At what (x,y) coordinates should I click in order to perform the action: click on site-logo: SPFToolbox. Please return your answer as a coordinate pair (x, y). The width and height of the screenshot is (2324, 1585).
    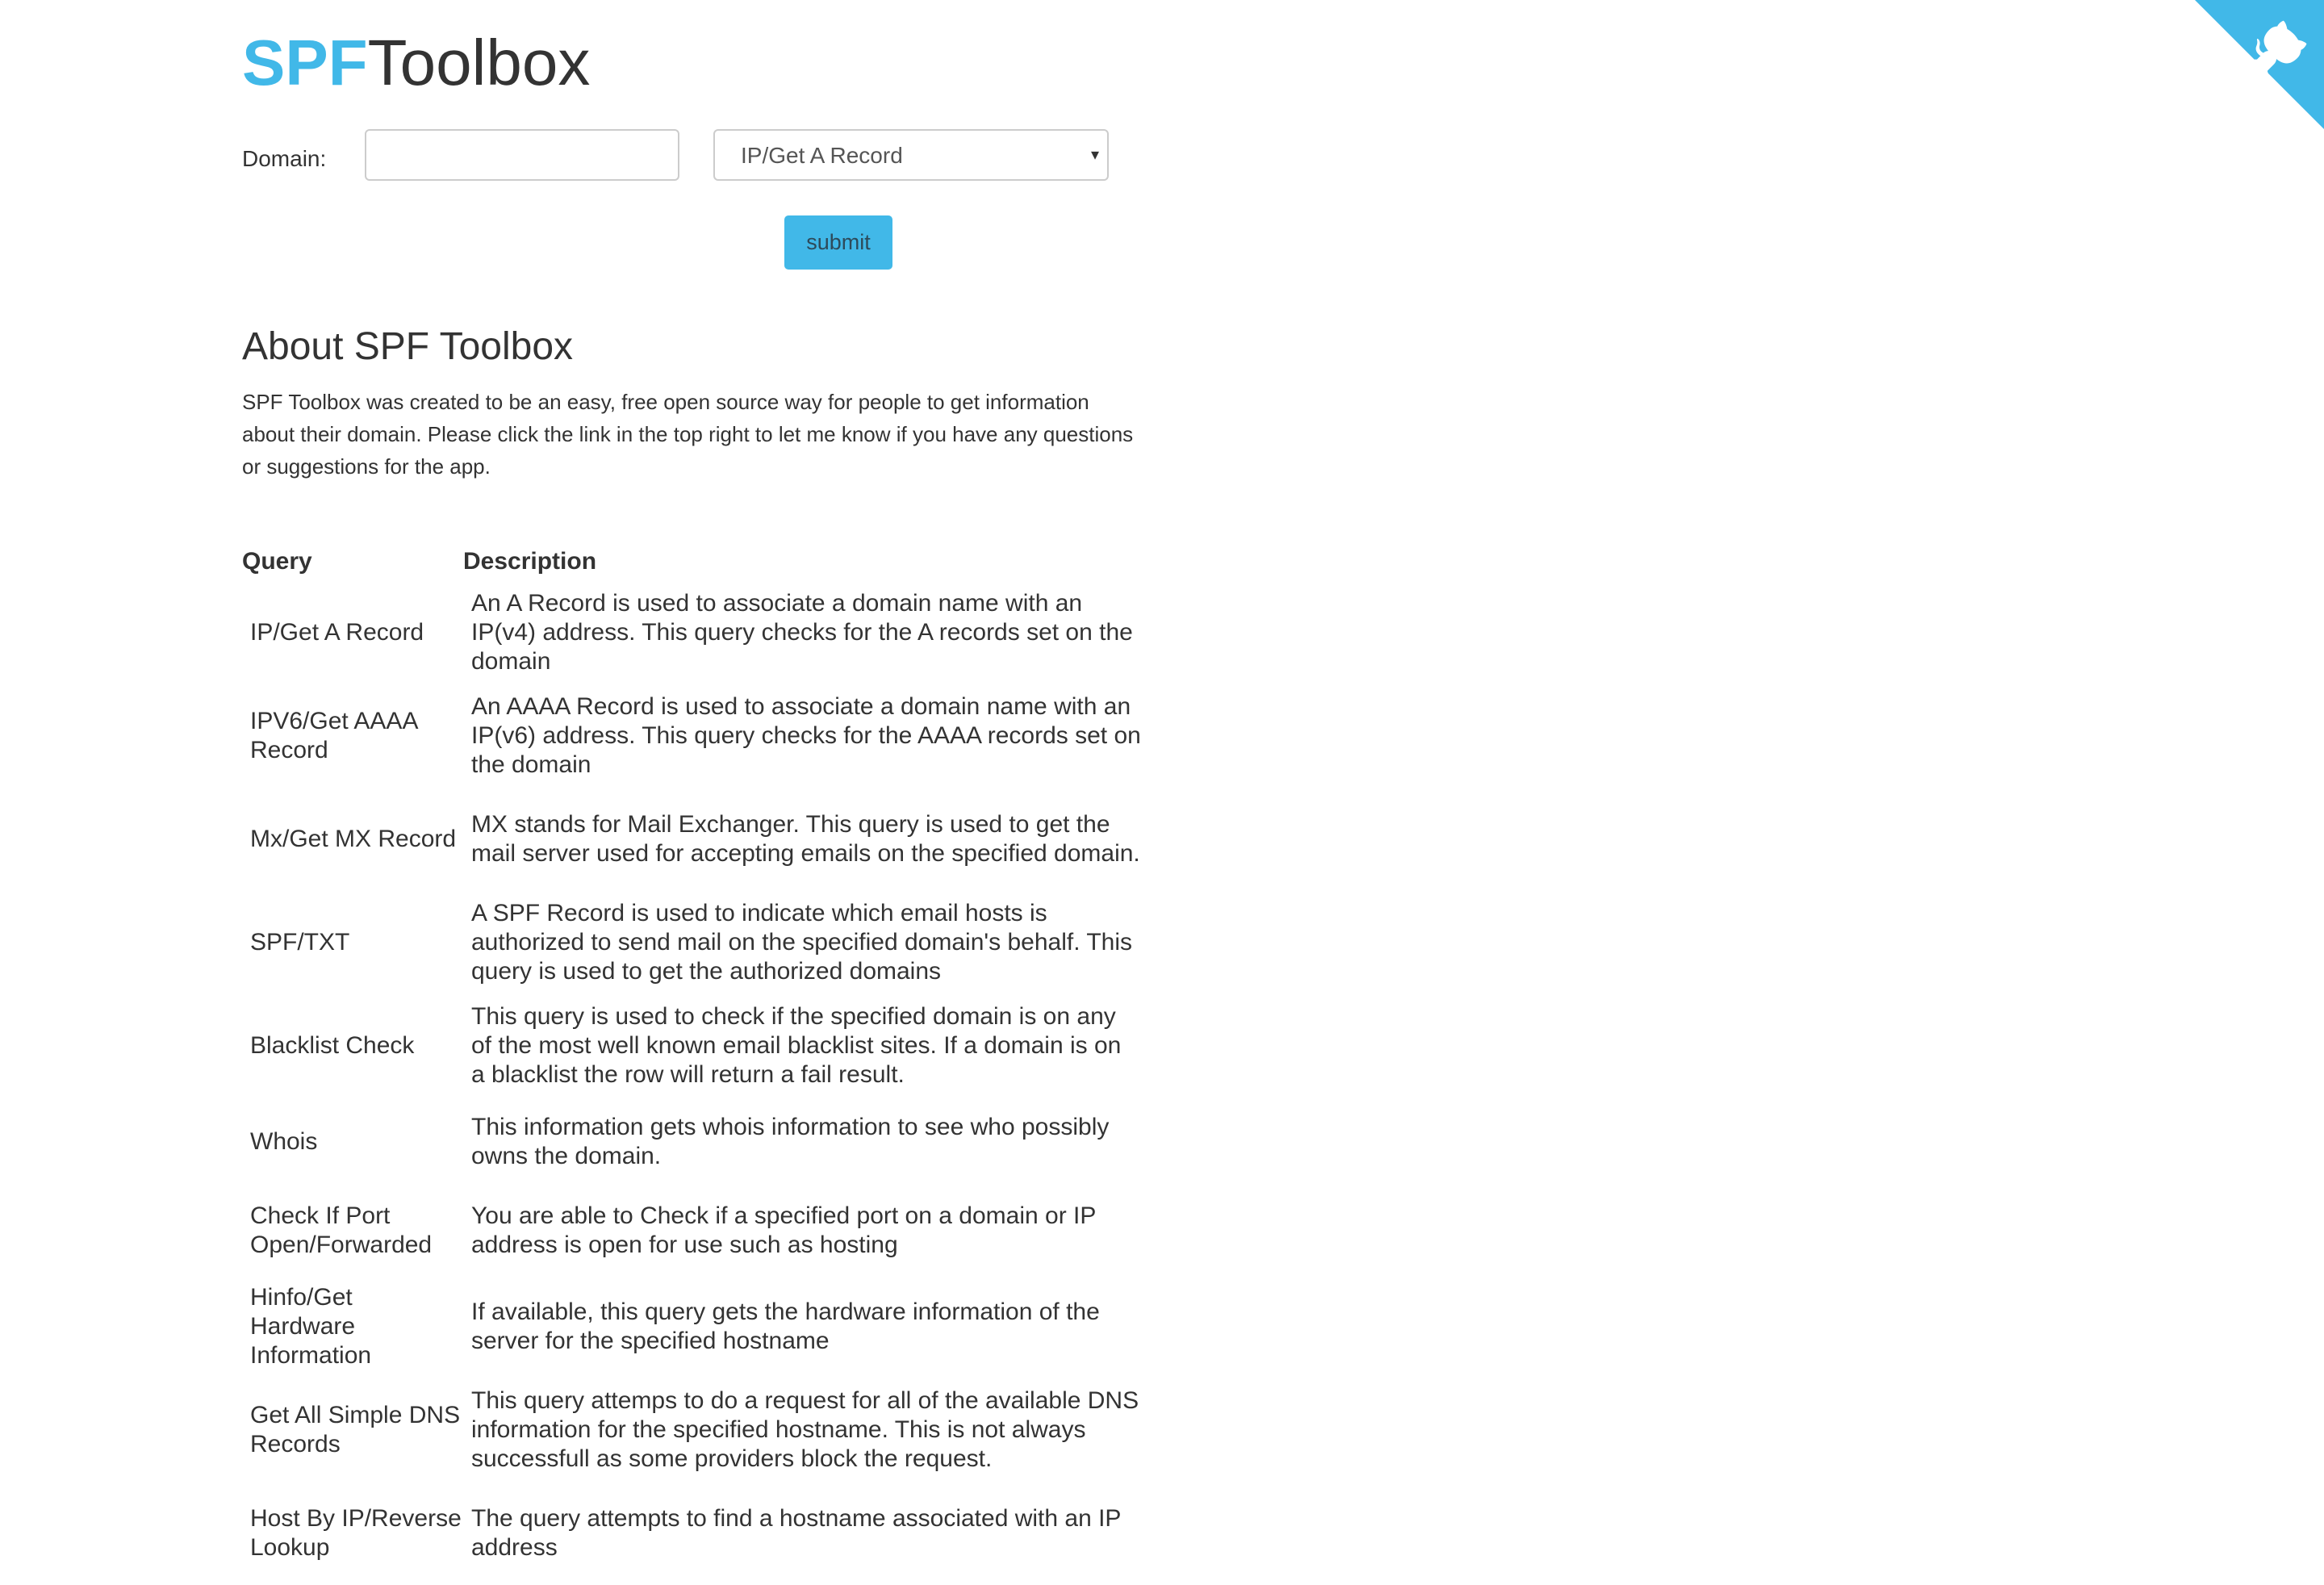
    Looking at the image, I should click on (416, 63).